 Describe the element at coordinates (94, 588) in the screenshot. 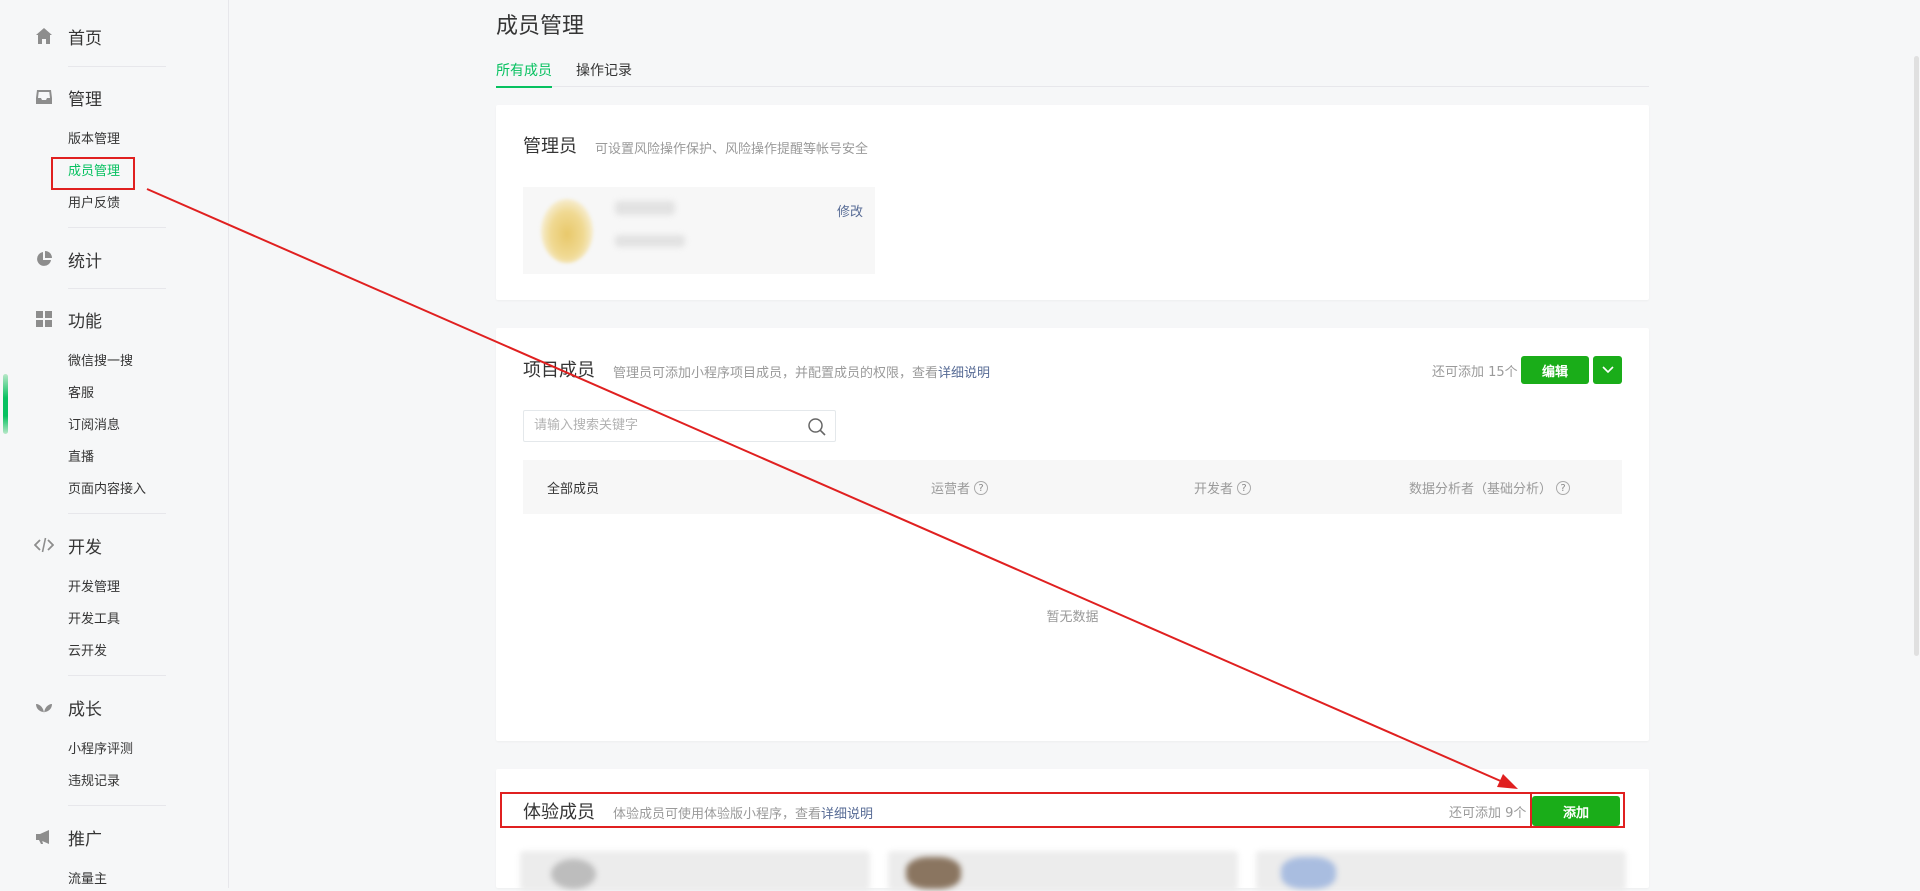

I see `sidebar-item-dev-manage: 开发管理` at that location.